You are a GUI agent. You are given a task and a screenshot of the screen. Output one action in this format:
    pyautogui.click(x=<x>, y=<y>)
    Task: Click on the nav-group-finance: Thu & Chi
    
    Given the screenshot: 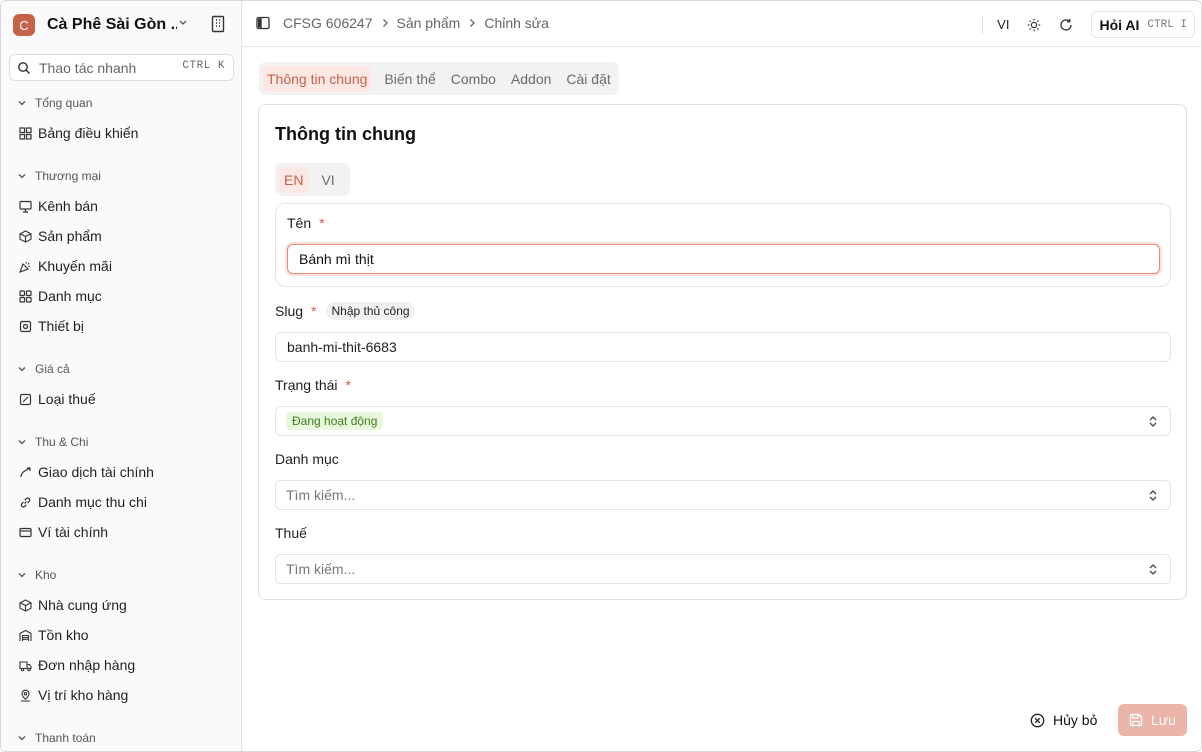 What is the action you would take?
    pyautogui.click(x=52, y=442)
    